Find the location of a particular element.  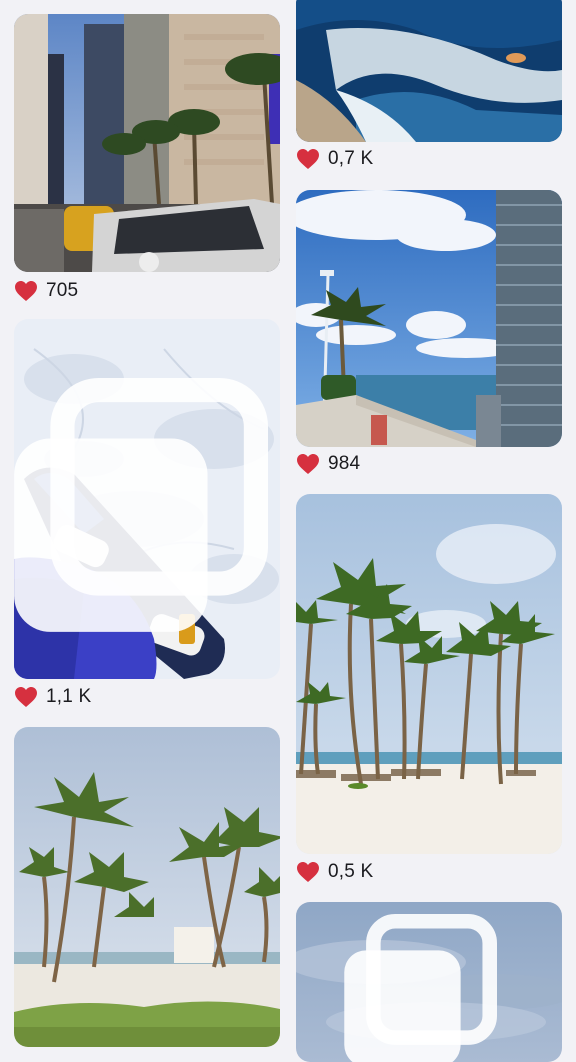

city-street-photo is located at coordinates (147, 143).